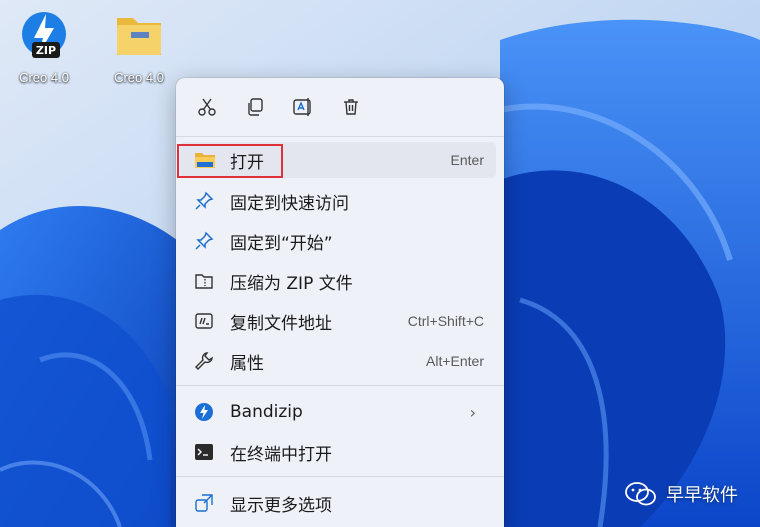 The width and height of the screenshot is (760, 527). What do you see at coordinates (207, 452) in the screenshot?
I see `terminal-icon` at bounding box center [207, 452].